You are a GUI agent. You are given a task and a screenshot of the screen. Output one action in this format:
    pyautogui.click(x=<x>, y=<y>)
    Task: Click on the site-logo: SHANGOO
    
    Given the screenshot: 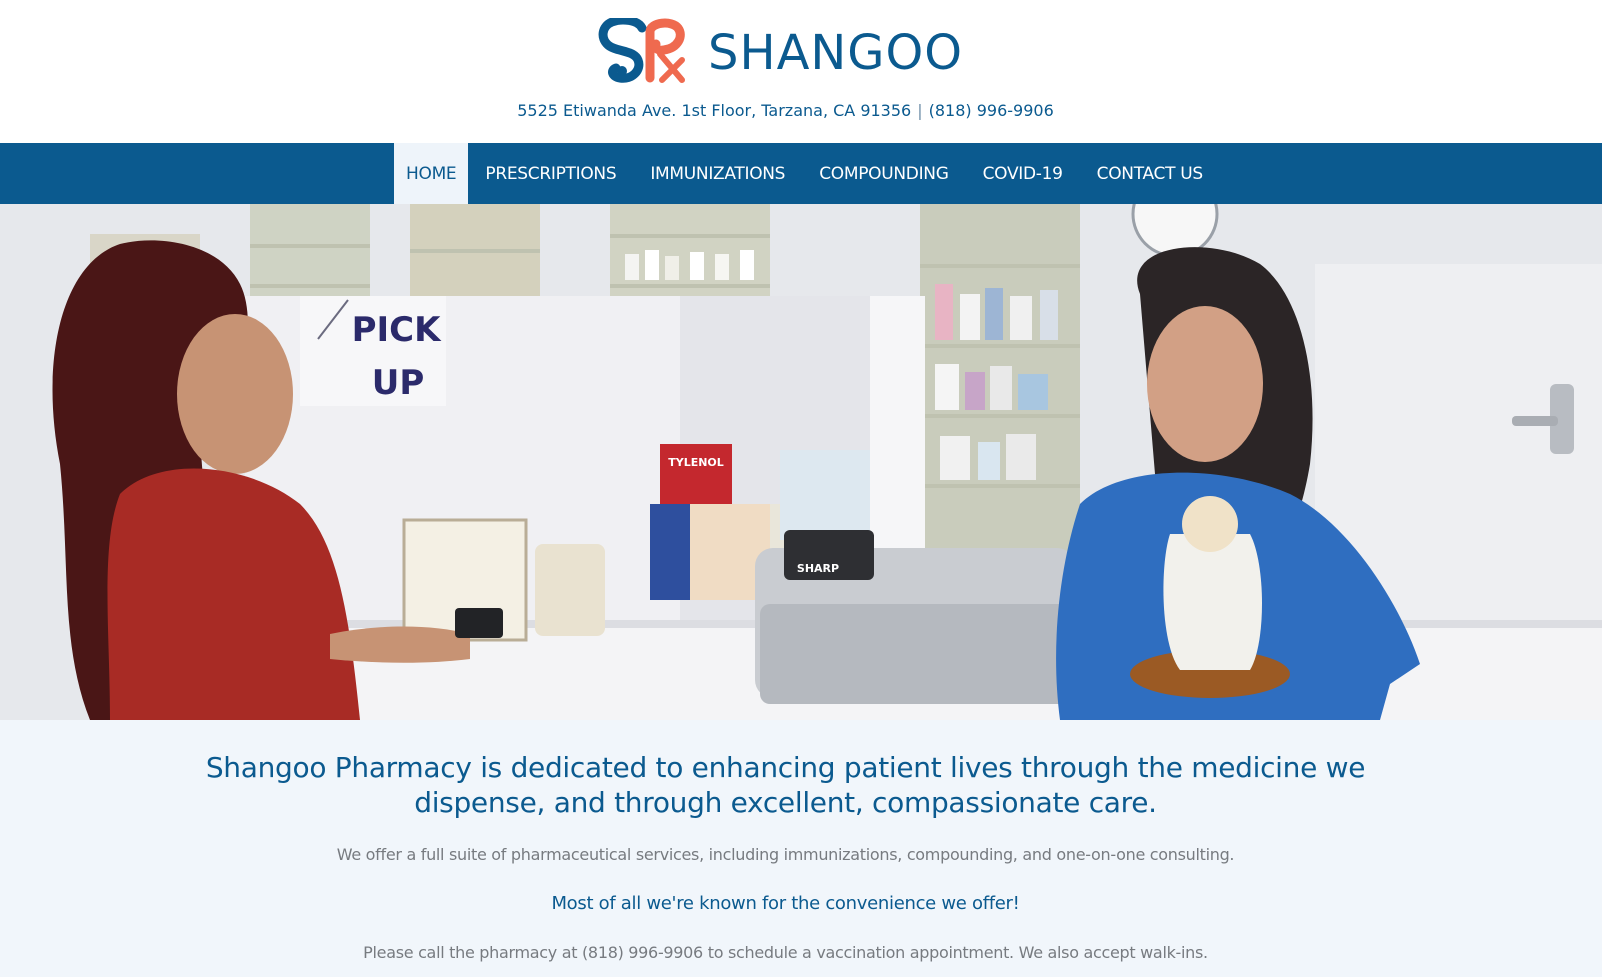 What is the action you would take?
    pyautogui.click(x=780, y=51)
    